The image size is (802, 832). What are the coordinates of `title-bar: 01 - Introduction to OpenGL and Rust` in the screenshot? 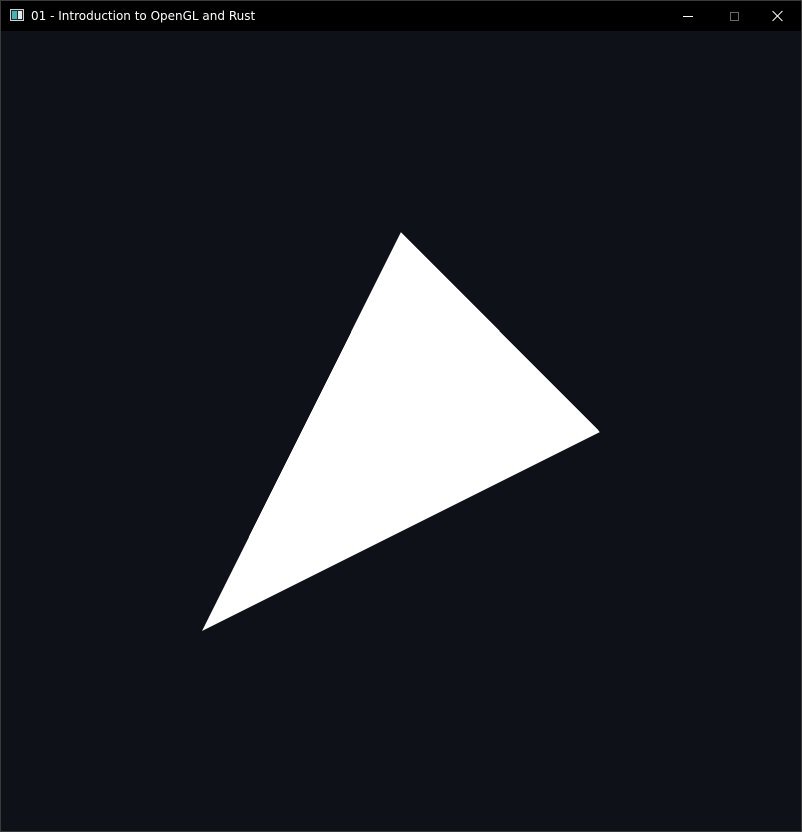 It's located at (401, 16).